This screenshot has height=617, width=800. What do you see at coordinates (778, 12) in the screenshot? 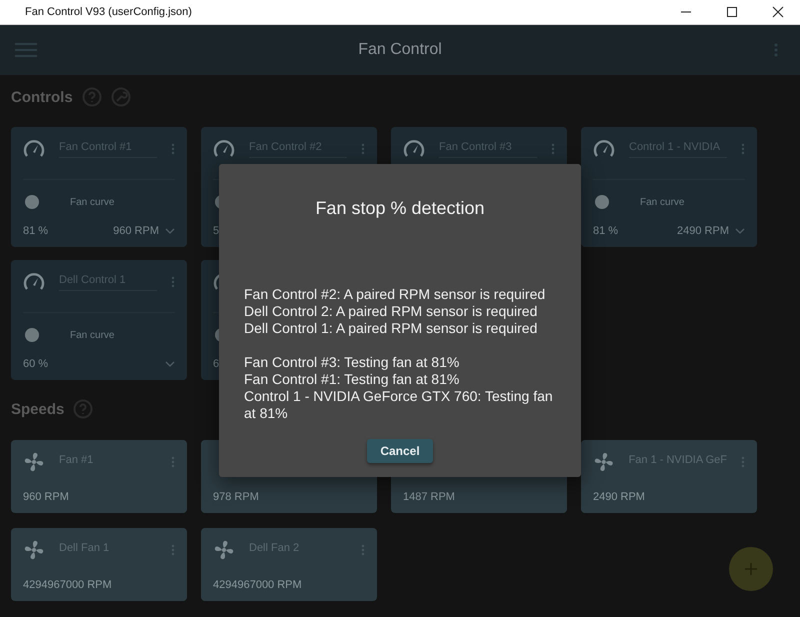
I see `close-icon` at bounding box center [778, 12].